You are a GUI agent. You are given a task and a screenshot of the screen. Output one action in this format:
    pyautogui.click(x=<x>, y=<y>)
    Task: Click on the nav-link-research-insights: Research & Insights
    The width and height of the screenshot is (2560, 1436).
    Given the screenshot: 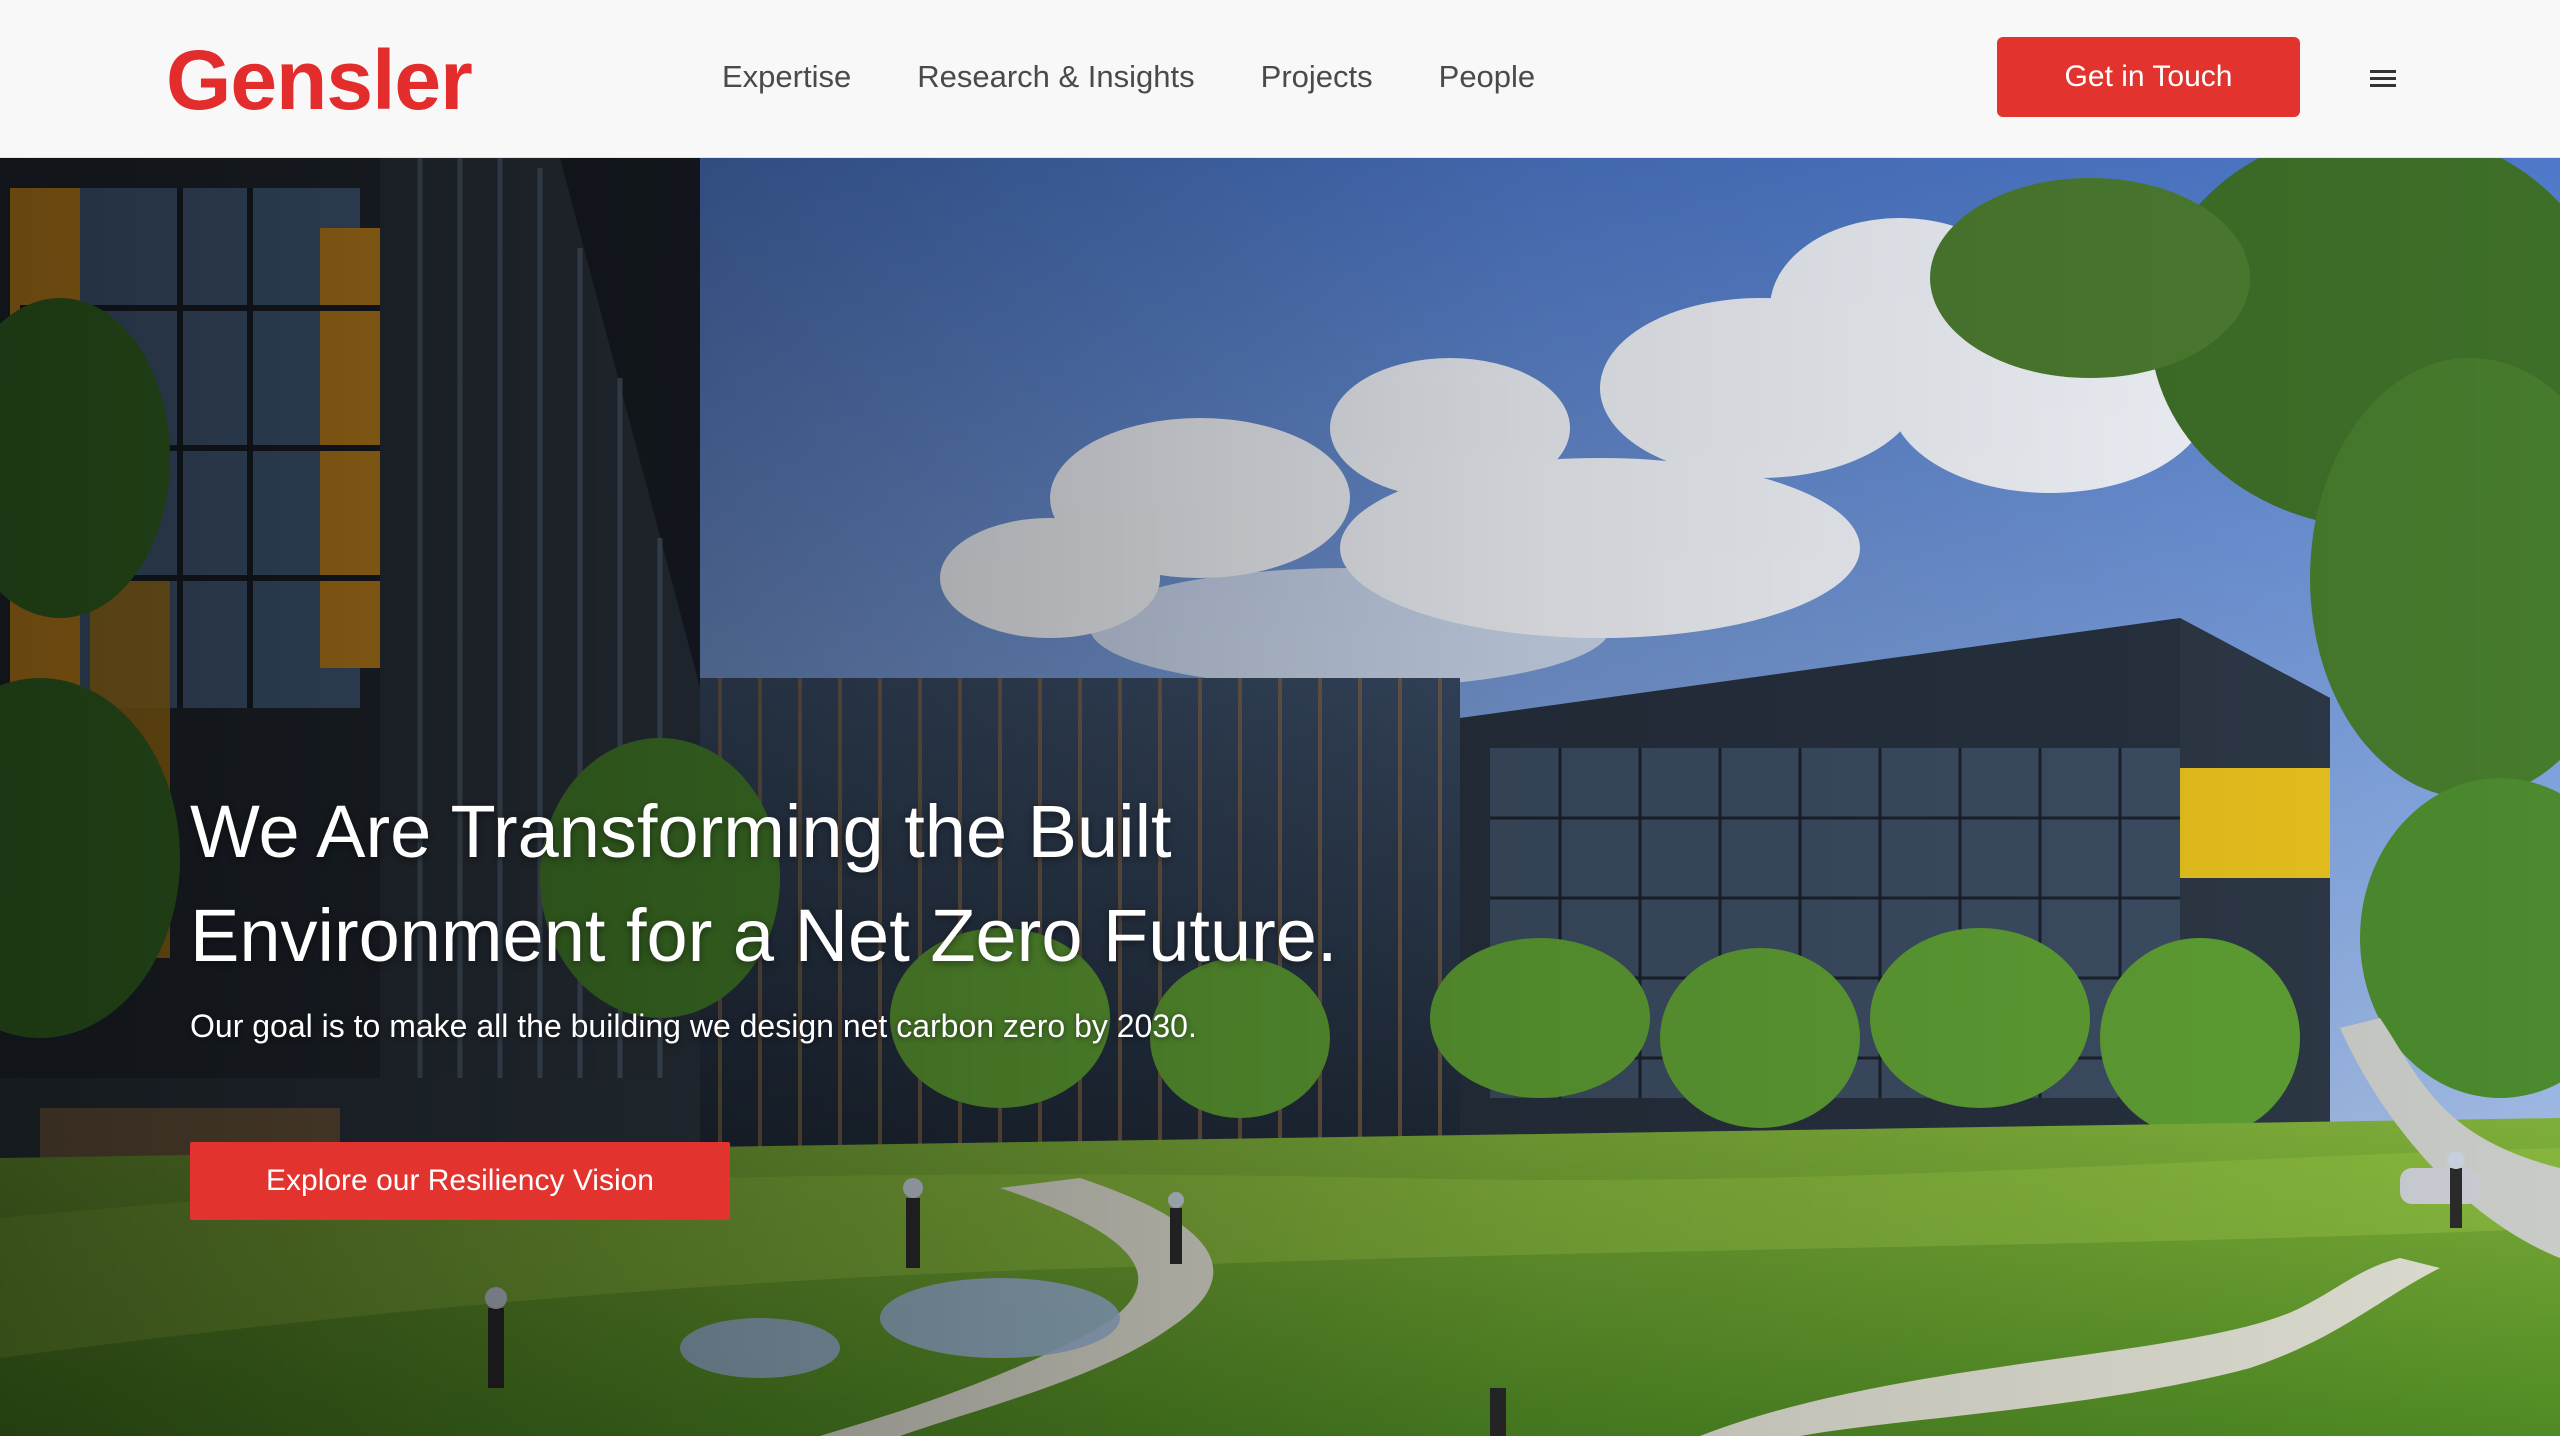 What is the action you would take?
    pyautogui.click(x=1055, y=77)
    